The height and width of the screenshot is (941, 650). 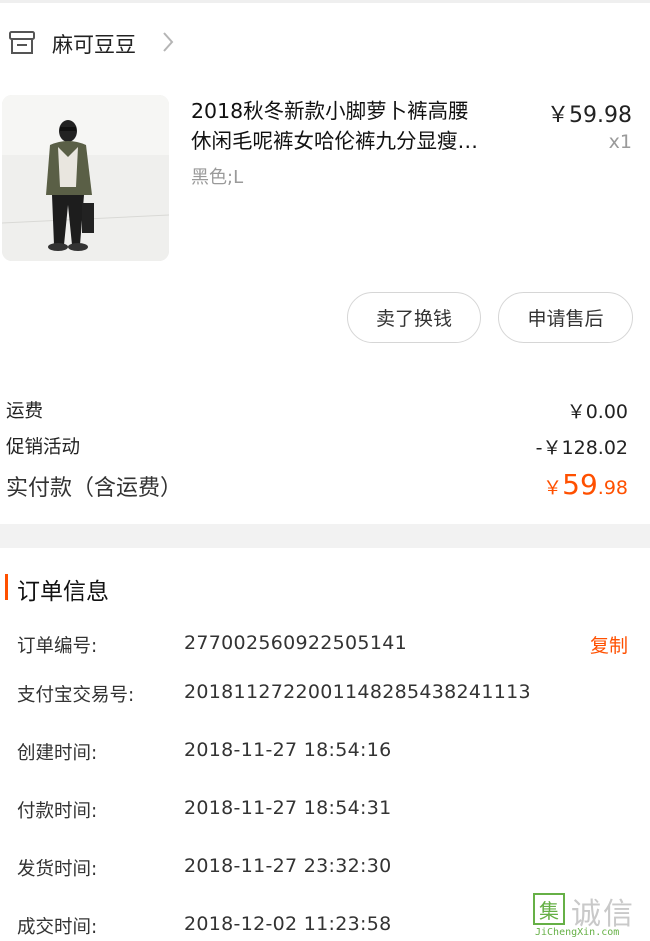 I want to click on completed-time-label: 成交时间:, so click(x=57, y=927).